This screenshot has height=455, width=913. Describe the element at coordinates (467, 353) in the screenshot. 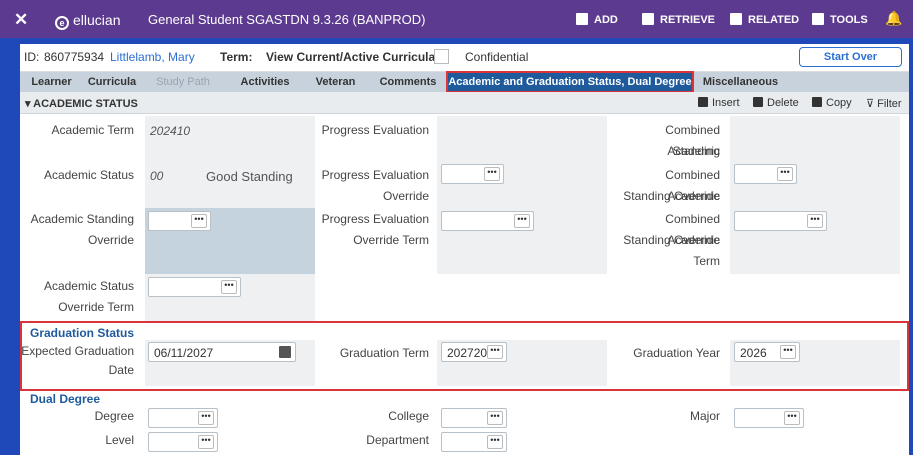

I see `graduation-term-value: 202720` at that location.